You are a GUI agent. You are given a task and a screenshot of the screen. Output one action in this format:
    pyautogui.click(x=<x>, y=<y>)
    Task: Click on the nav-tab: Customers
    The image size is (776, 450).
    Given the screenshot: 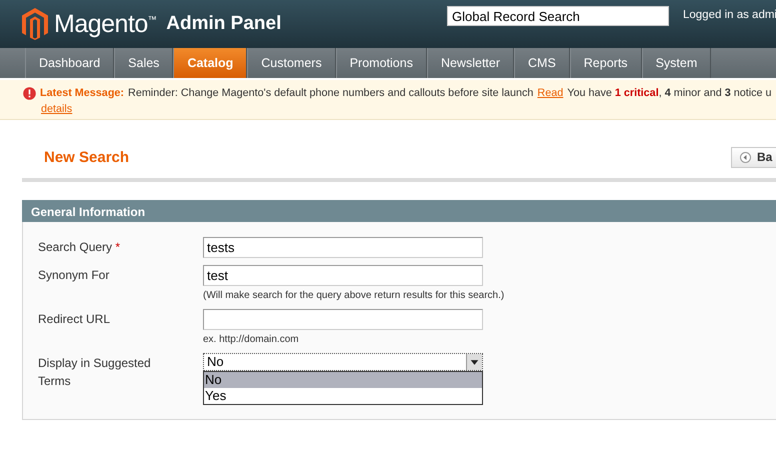 What is the action you would take?
    pyautogui.click(x=291, y=63)
    